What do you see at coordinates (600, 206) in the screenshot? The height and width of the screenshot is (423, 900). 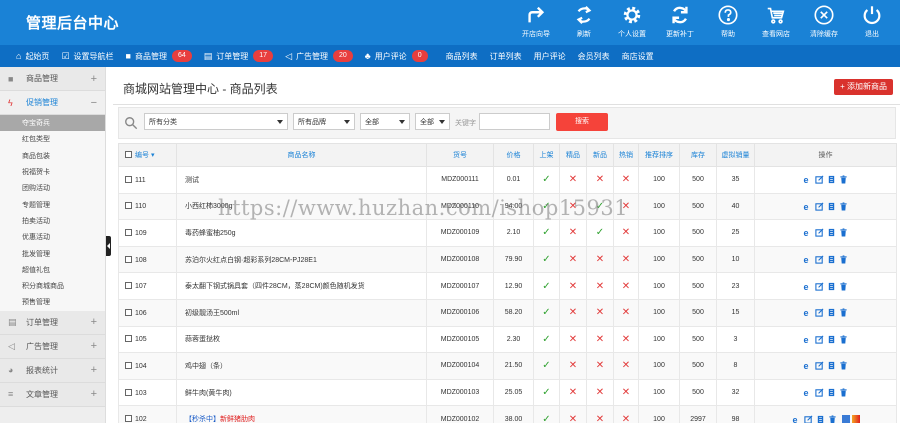 I see `new-toggle: ✓` at bounding box center [600, 206].